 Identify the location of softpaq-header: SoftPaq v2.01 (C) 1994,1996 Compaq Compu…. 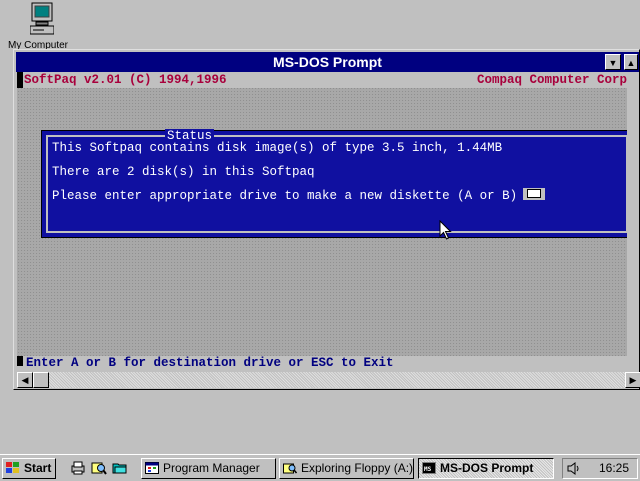
(322, 80).